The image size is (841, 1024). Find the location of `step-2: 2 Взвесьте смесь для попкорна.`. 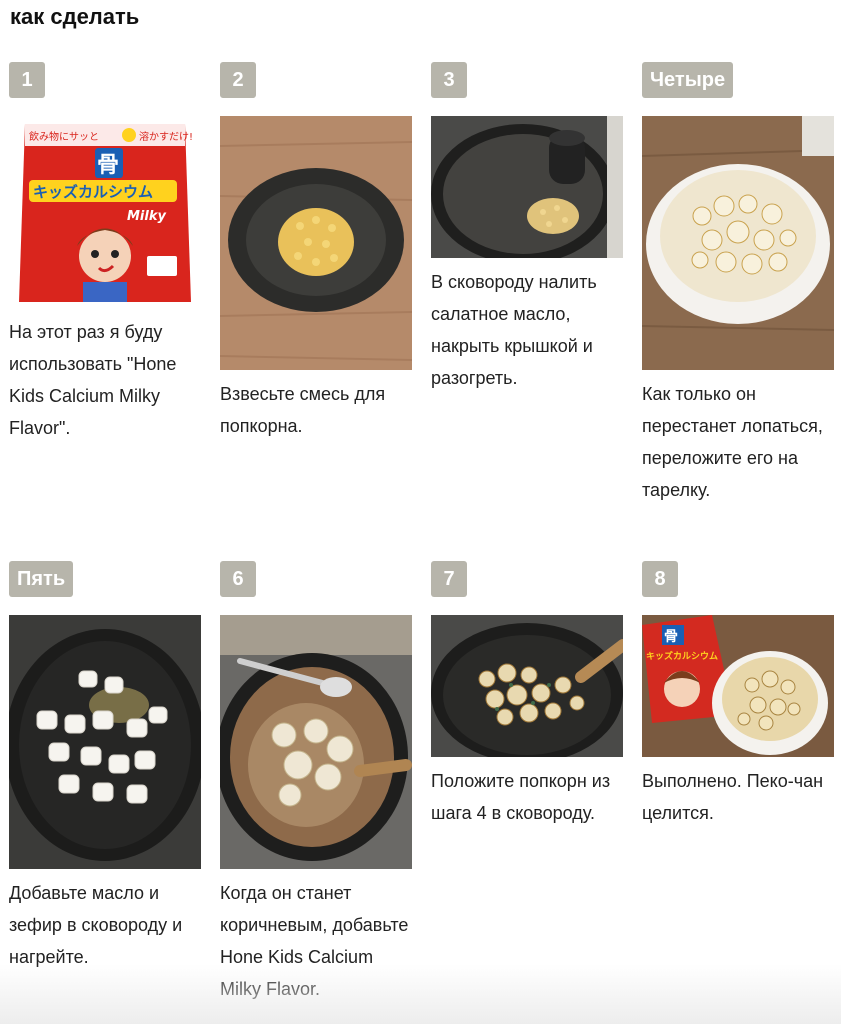

step-2: 2 Взвесьте смесь для попкорна. is located at coordinates (316, 272).